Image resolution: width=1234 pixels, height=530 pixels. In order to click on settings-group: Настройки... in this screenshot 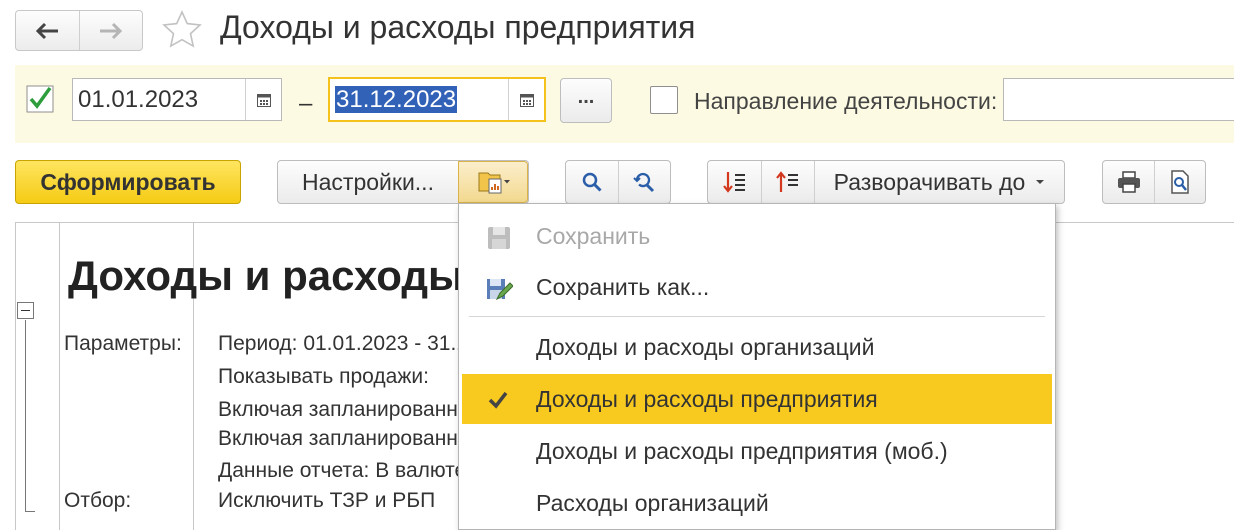, I will do `click(403, 182)`.